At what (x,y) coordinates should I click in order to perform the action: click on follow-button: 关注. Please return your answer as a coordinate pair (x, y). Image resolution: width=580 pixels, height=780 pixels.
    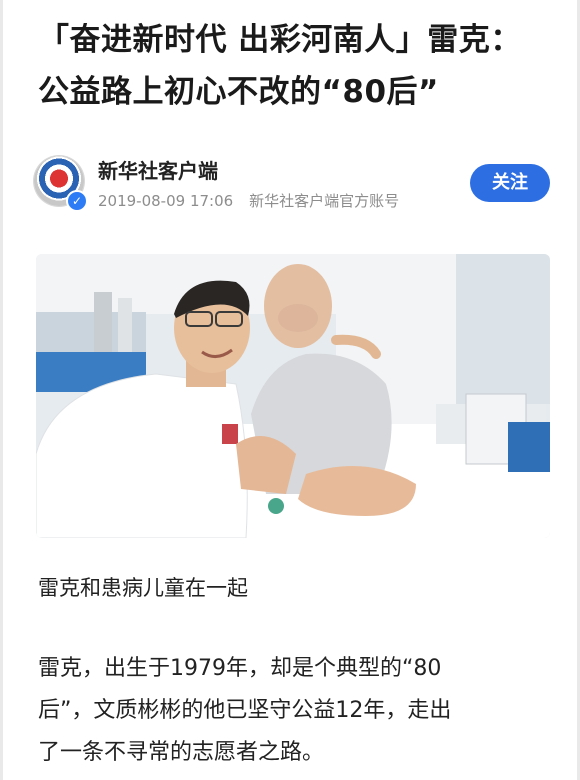
    Looking at the image, I should click on (510, 183).